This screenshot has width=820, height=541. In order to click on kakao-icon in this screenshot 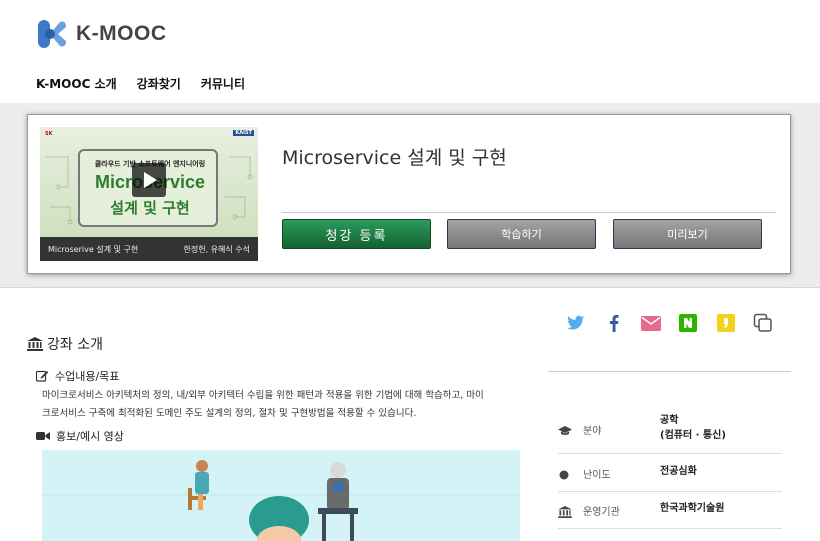, I will do `click(726, 323)`.